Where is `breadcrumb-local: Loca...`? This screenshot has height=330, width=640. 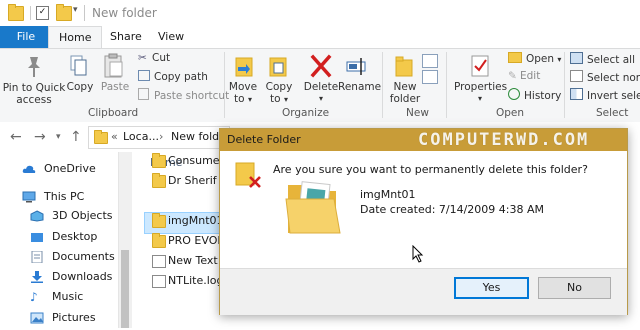 breadcrumb-local: Loca... is located at coordinates (141, 136).